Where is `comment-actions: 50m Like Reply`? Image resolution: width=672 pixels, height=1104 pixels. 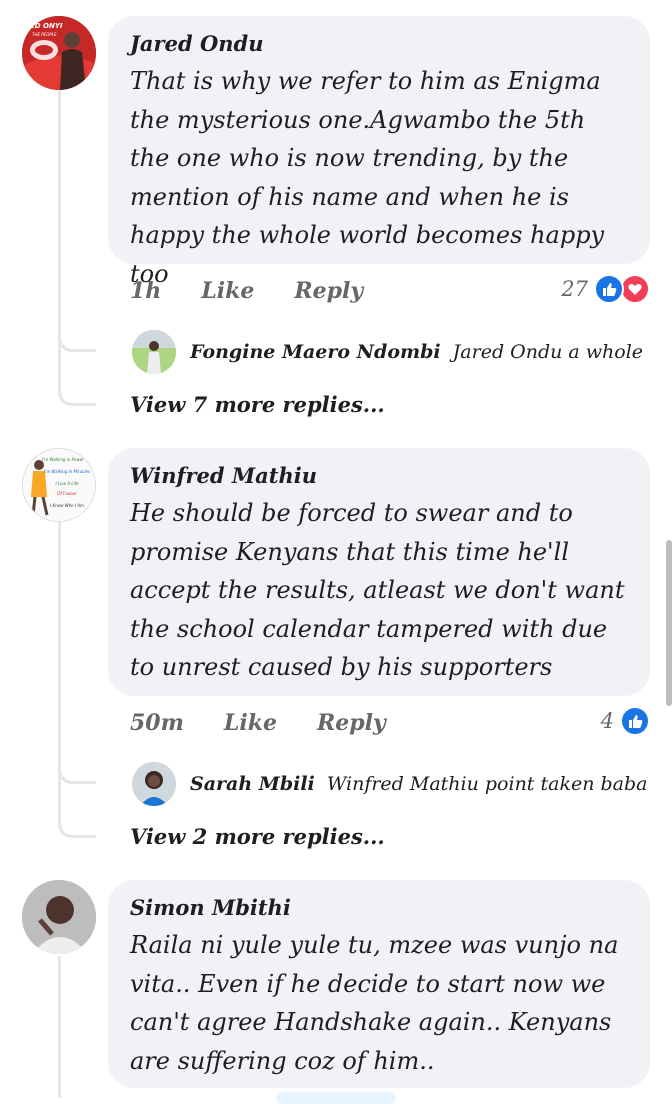
comment-actions: 50m Like Reply is located at coordinates (258, 723).